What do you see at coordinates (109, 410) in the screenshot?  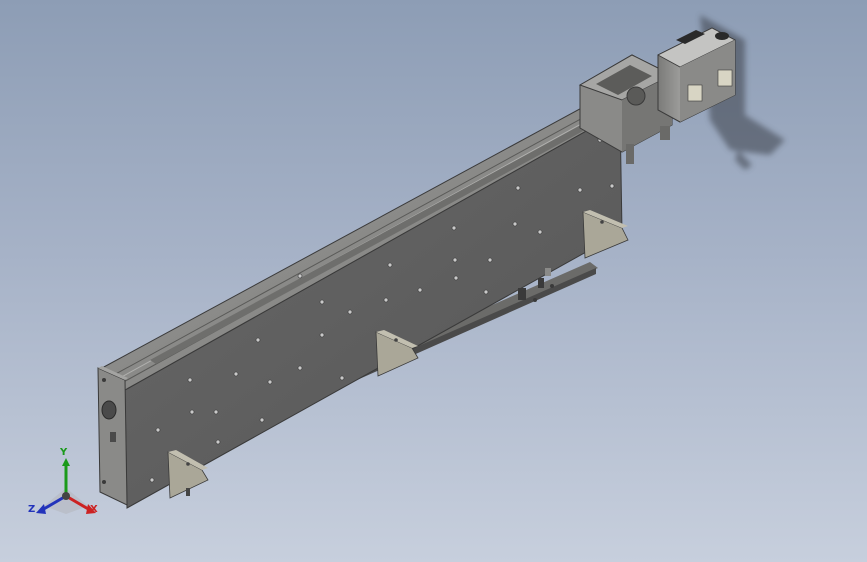 I see `end-plate-bore-icon` at bounding box center [109, 410].